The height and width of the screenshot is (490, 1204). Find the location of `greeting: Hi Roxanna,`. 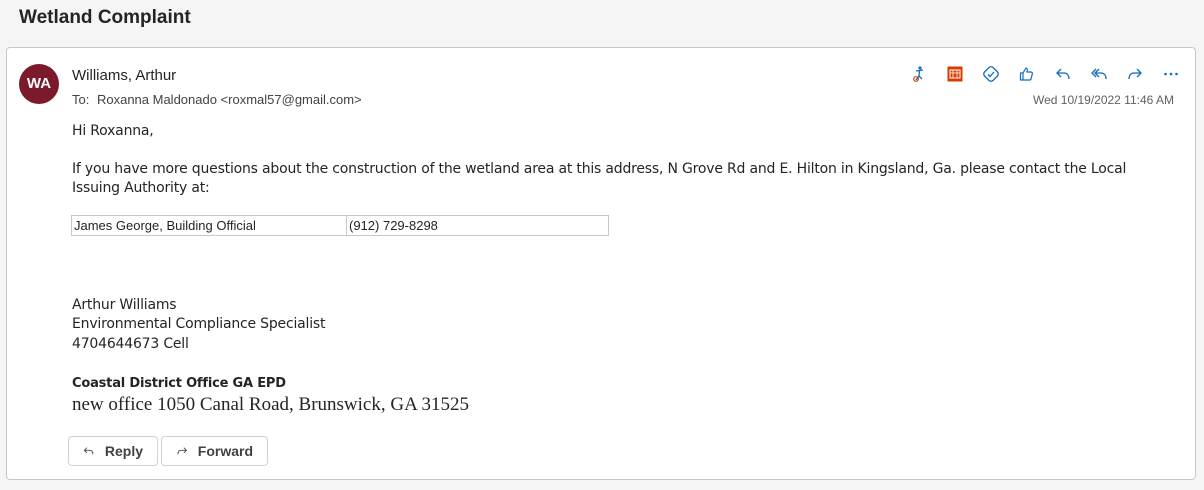

greeting: Hi Roxanna, is located at coordinates (113, 131).